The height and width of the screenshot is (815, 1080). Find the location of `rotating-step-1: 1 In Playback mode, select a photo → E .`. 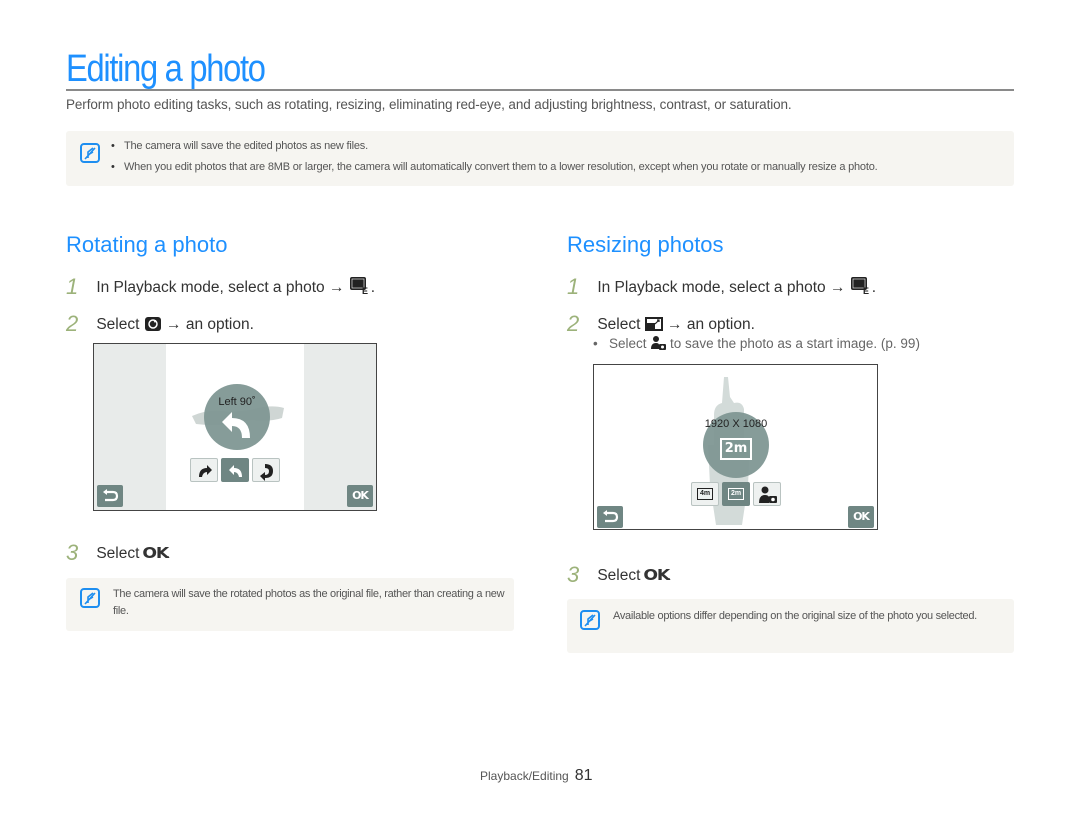

rotating-step-1: 1 In Playback mode, select a photo → E . is located at coordinates (221, 287).